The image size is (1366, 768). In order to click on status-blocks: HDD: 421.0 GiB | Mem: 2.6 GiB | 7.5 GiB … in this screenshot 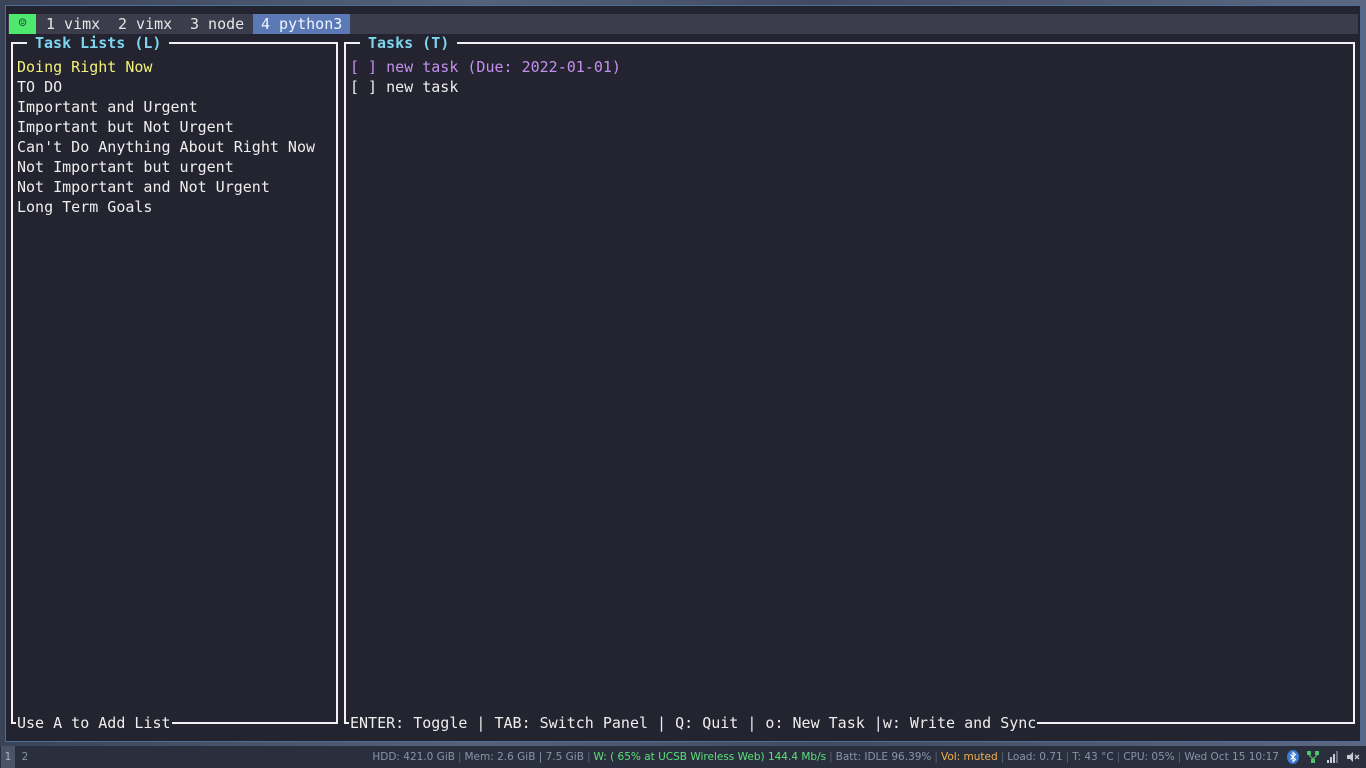, I will do `click(868, 757)`.